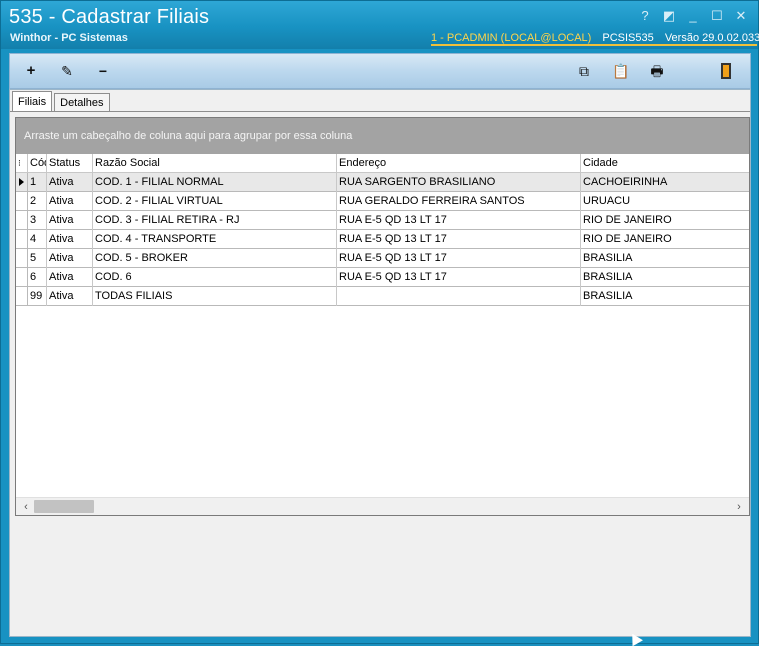  What do you see at coordinates (37, 277) in the screenshot?
I see `cell-cod: 6` at bounding box center [37, 277].